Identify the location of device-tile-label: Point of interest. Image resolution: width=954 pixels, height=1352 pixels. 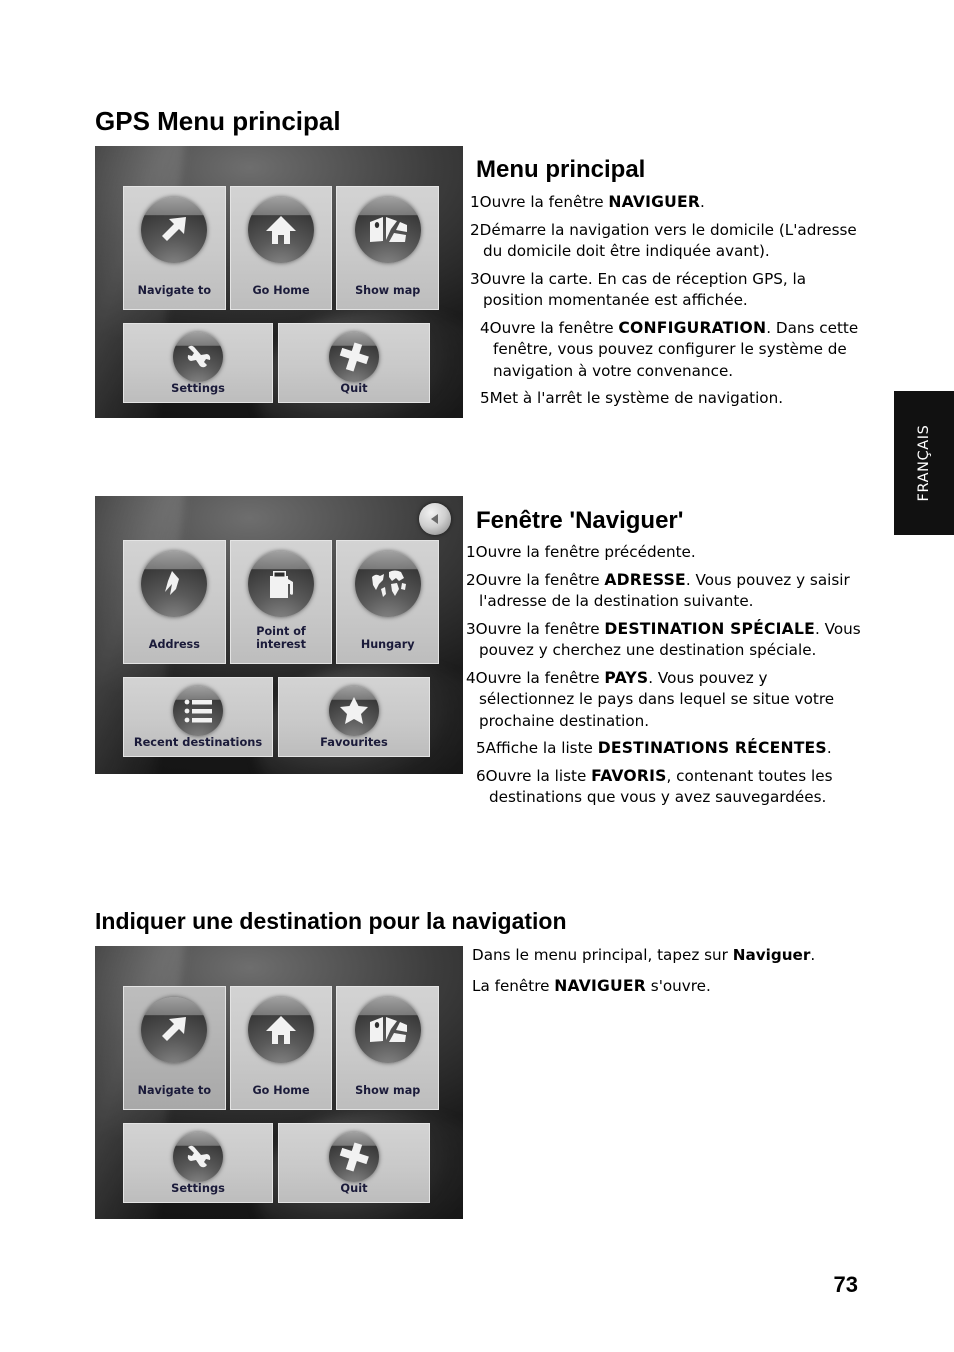
(281, 638).